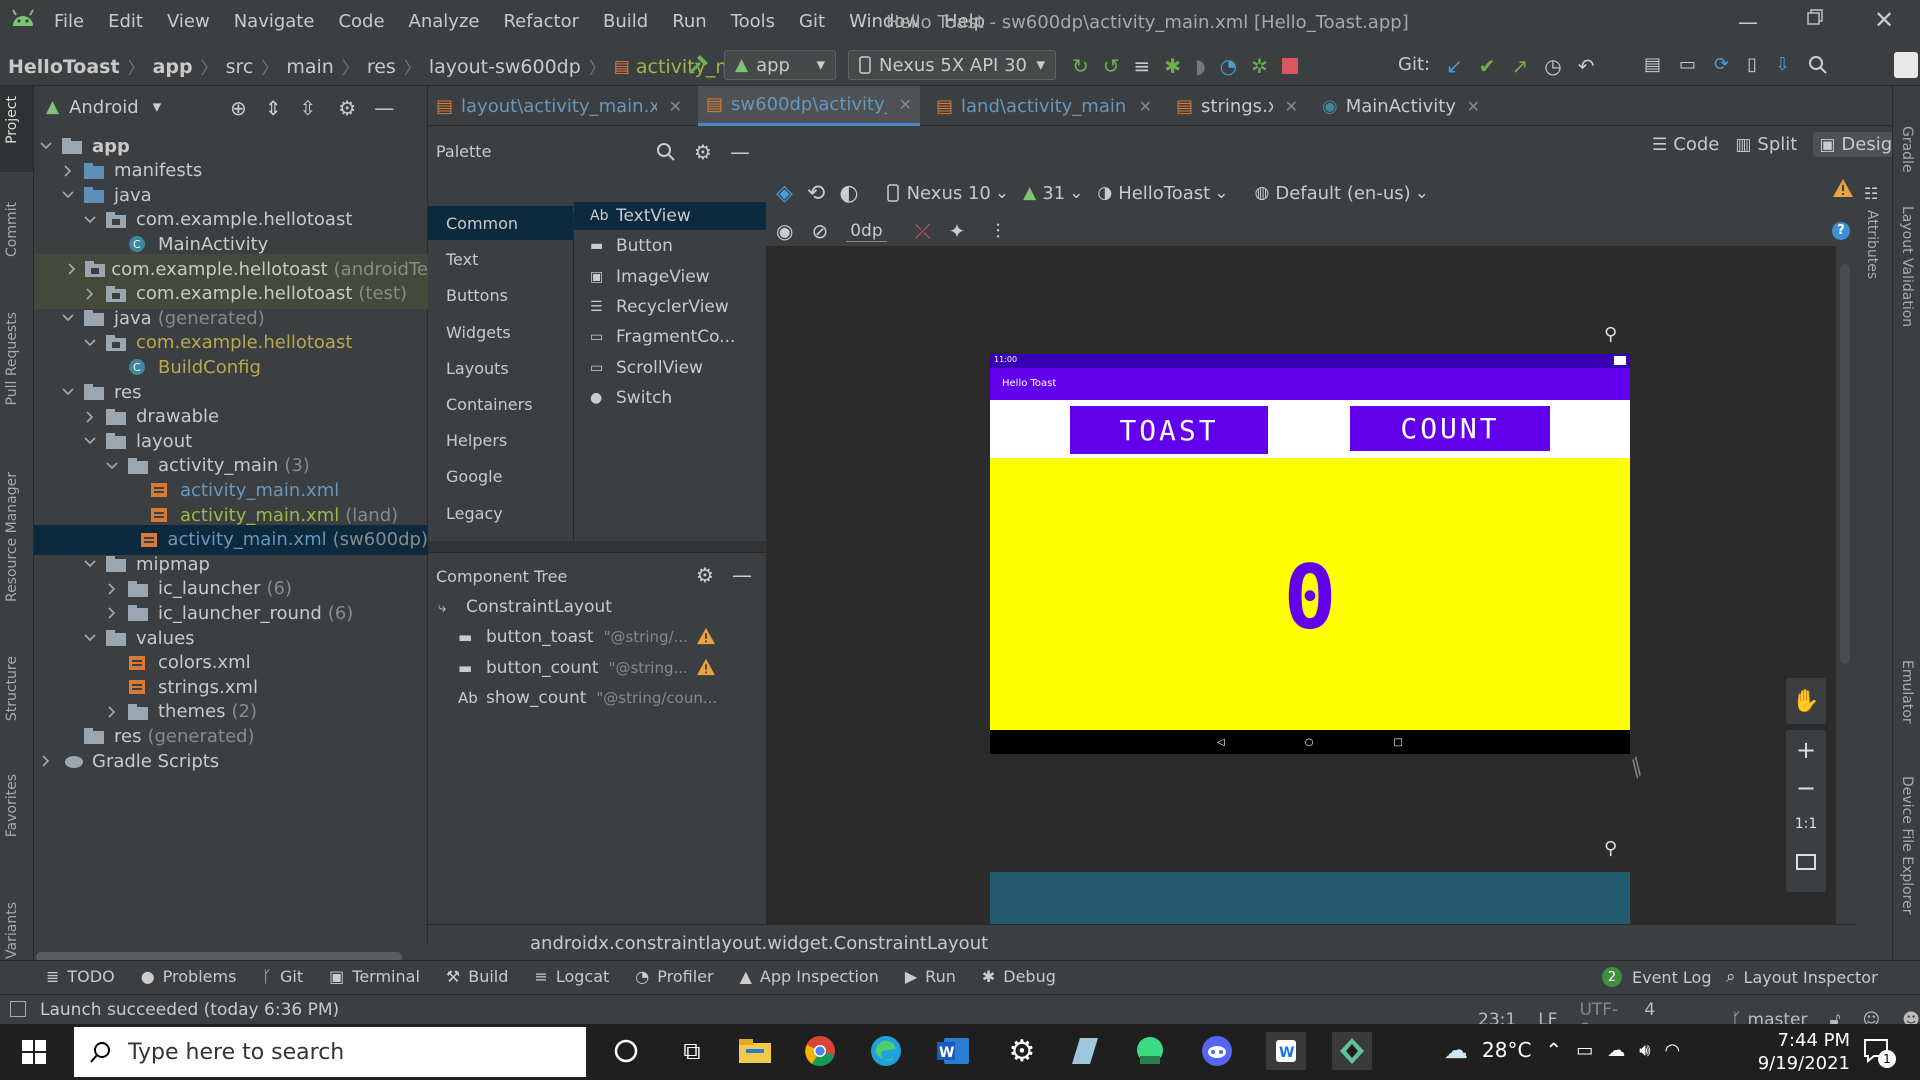 This screenshot has width=1920, height=1080. What do you see at coordinates (1907, 149) in the screenshot?
I see `tool-tab-gradle: Gradle` at bounding box center [1907, 149].